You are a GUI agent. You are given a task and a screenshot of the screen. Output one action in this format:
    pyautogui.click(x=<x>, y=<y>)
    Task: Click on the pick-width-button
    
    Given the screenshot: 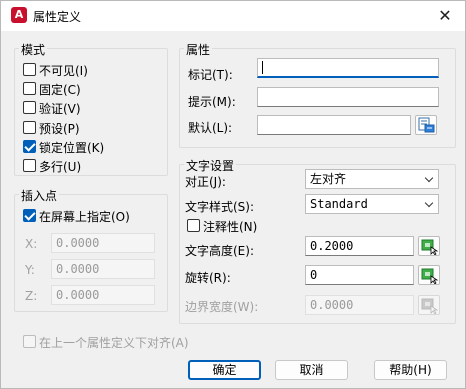 What is the action you would take?
    pyautogui.click(x=429, y=305)
    